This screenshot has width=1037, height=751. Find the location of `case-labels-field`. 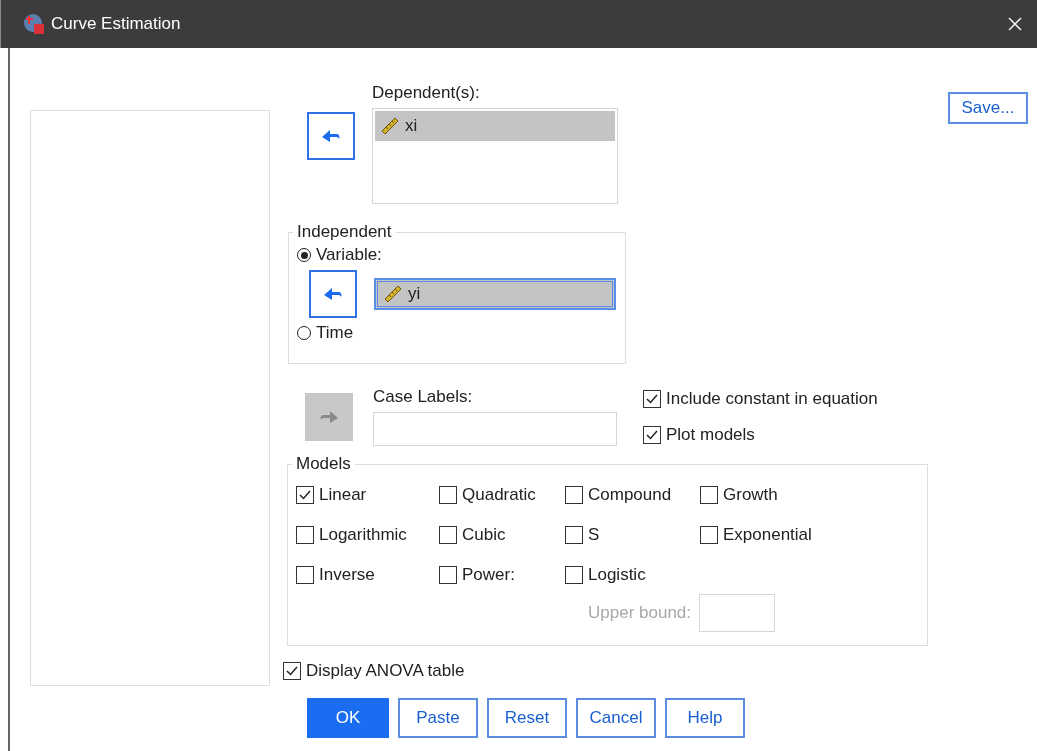

case-labels-field is located at coordinates (495, 429).